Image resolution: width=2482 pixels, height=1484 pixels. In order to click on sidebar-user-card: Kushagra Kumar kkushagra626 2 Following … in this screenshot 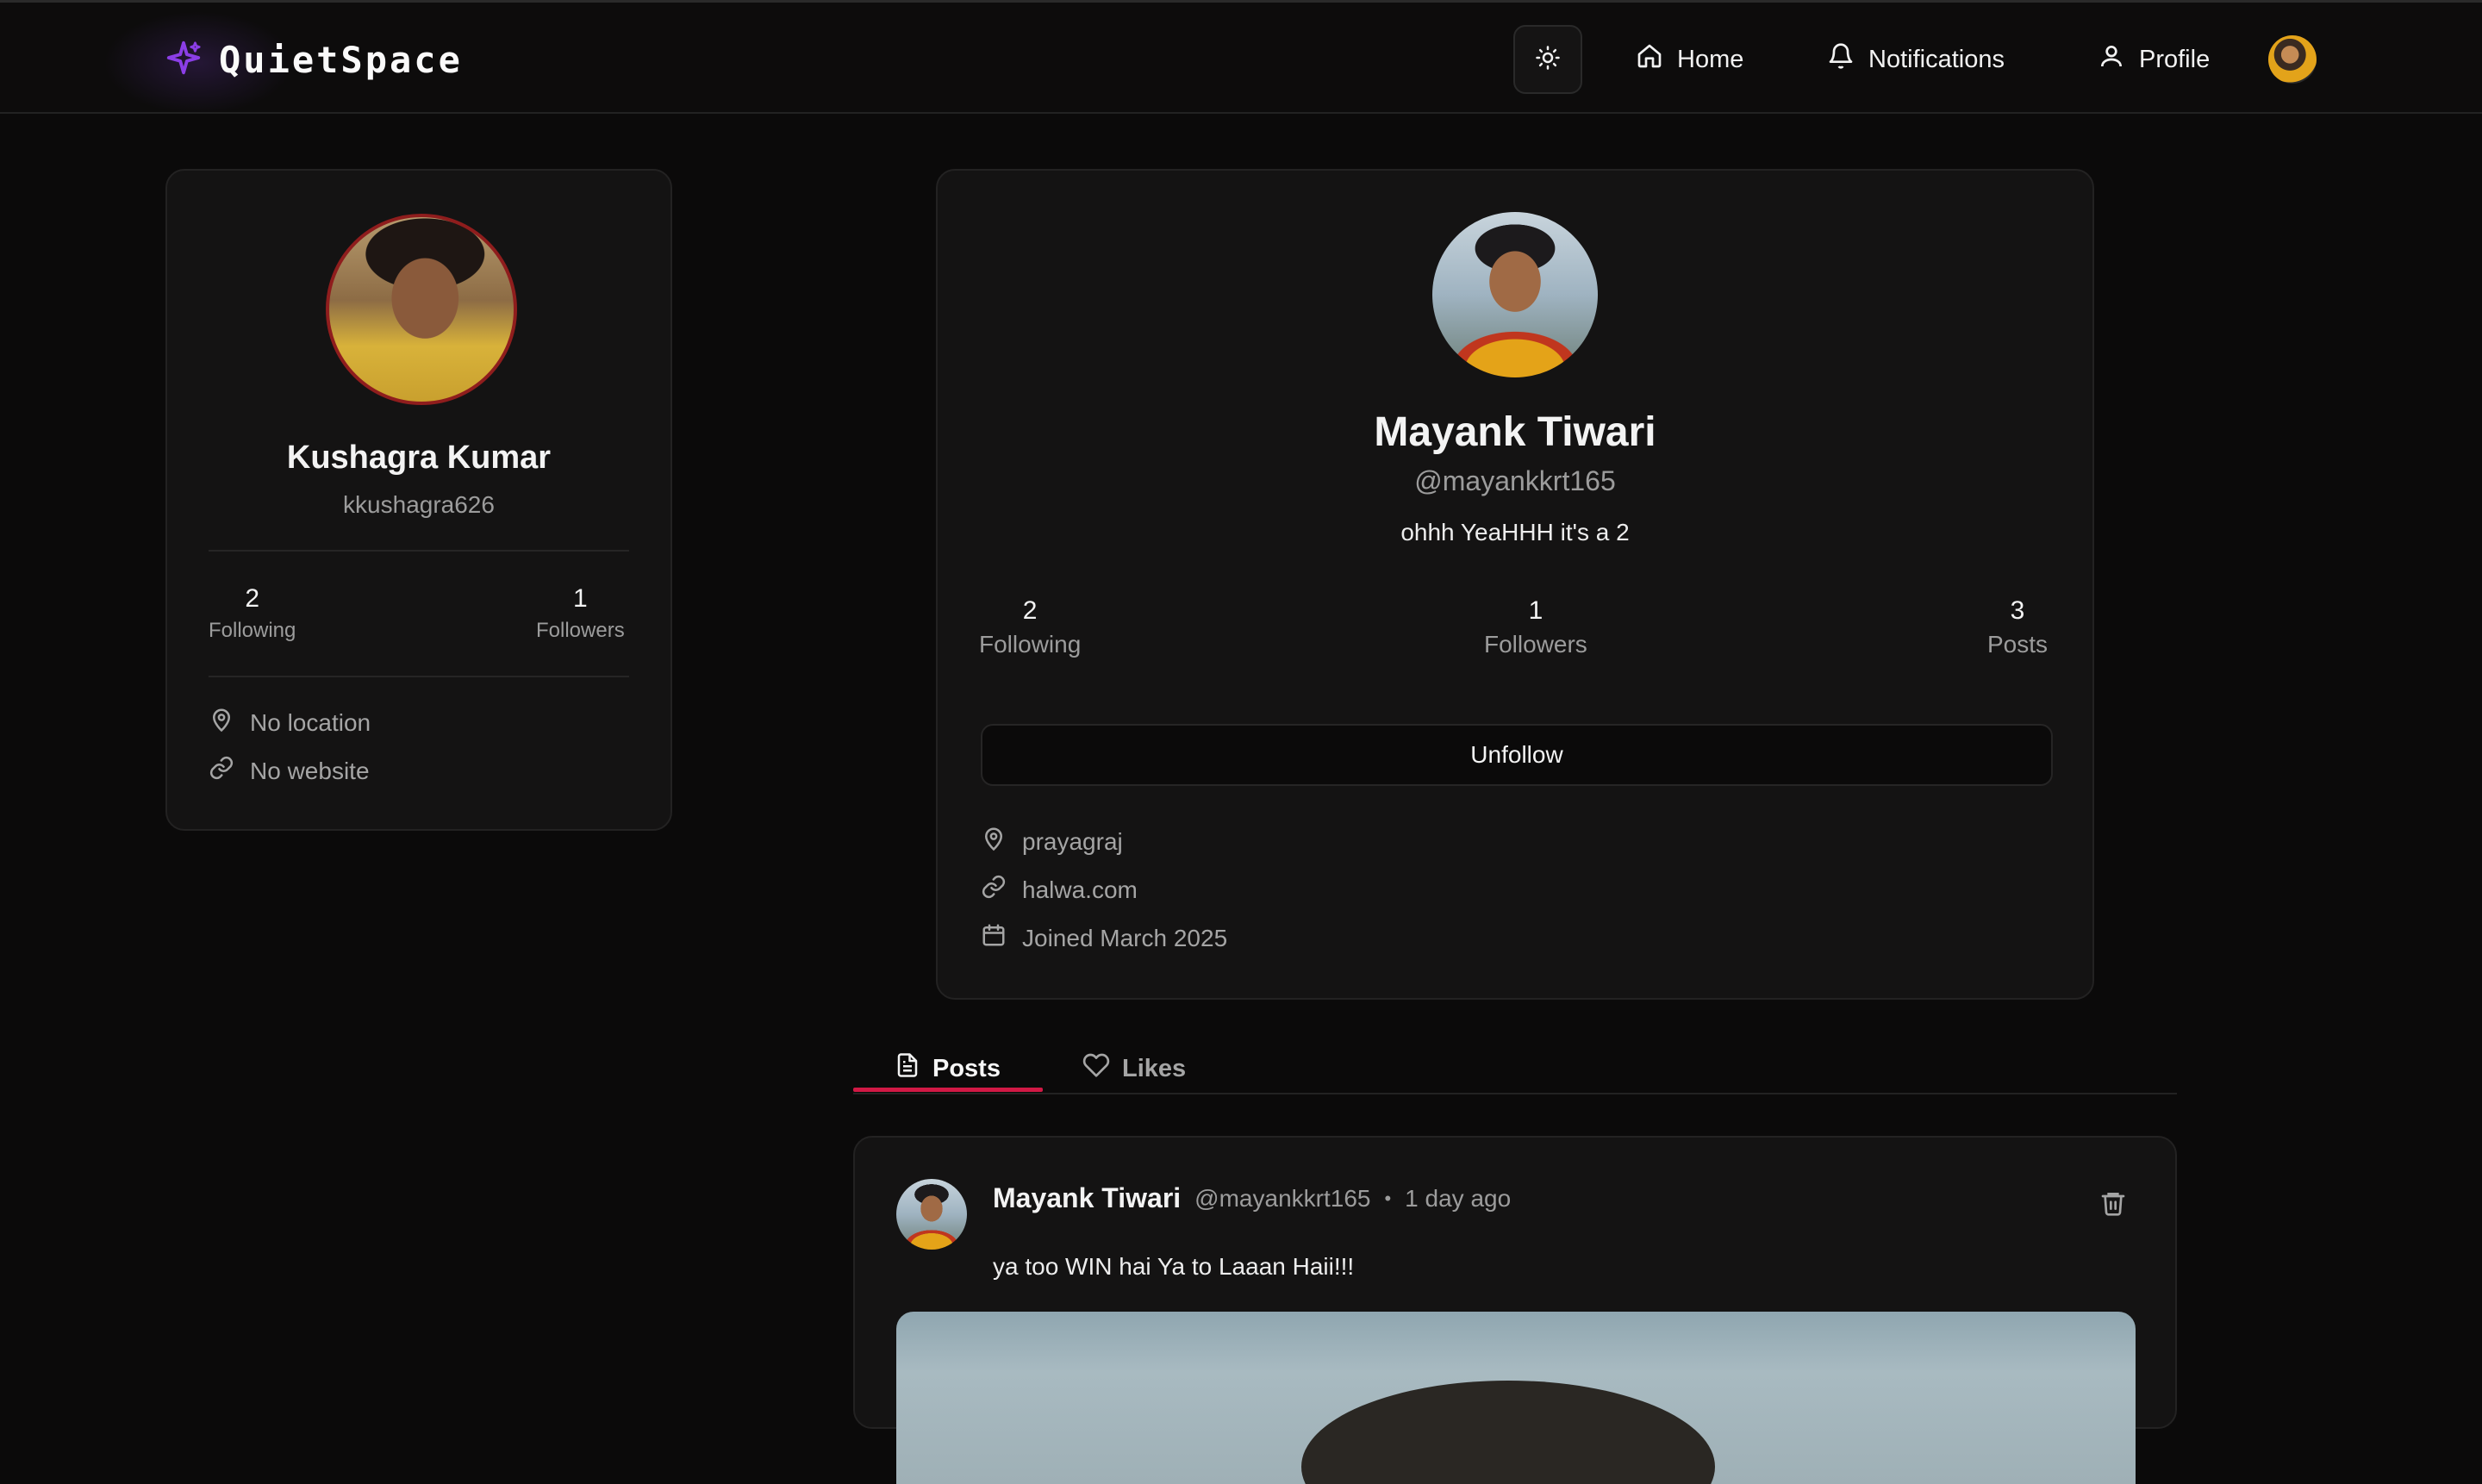, I will do `click(418, 500)`.